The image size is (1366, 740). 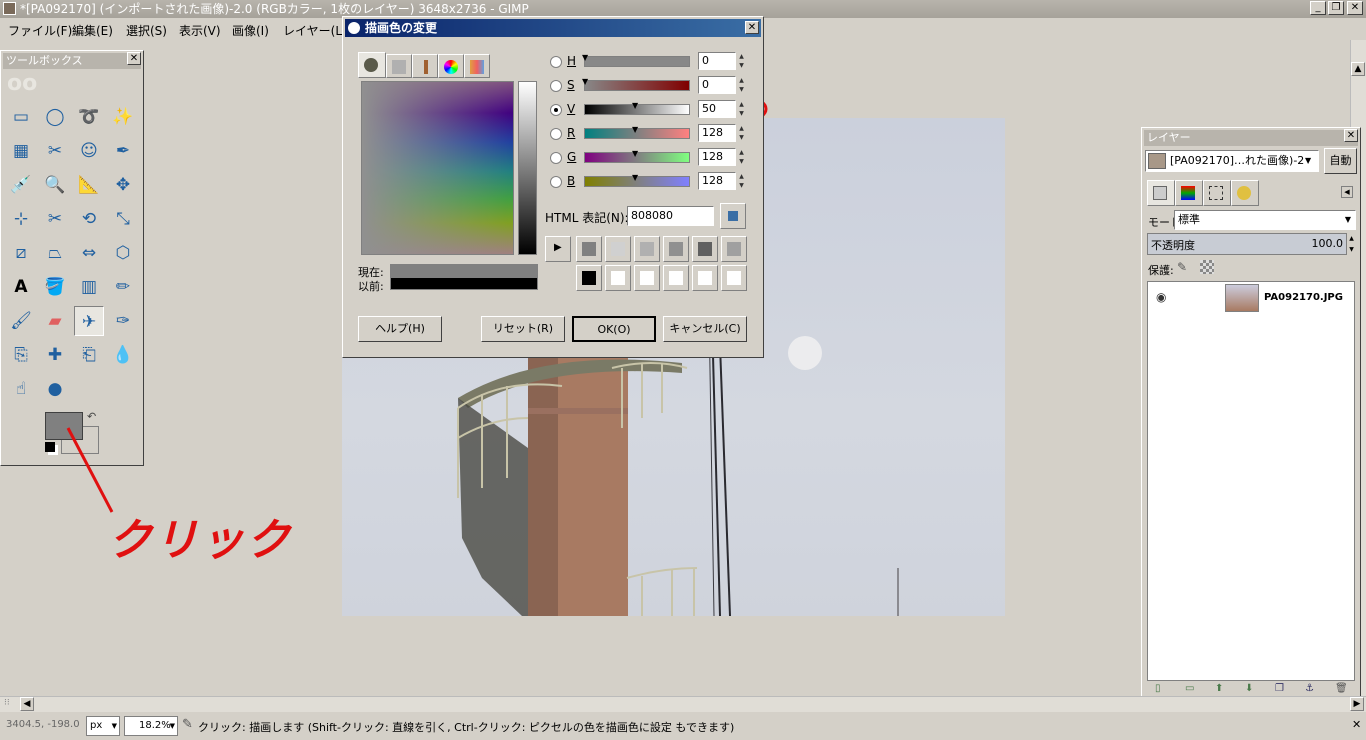 I want to click on mode-select: 標準 ▼, so click(x=1265, y=220).